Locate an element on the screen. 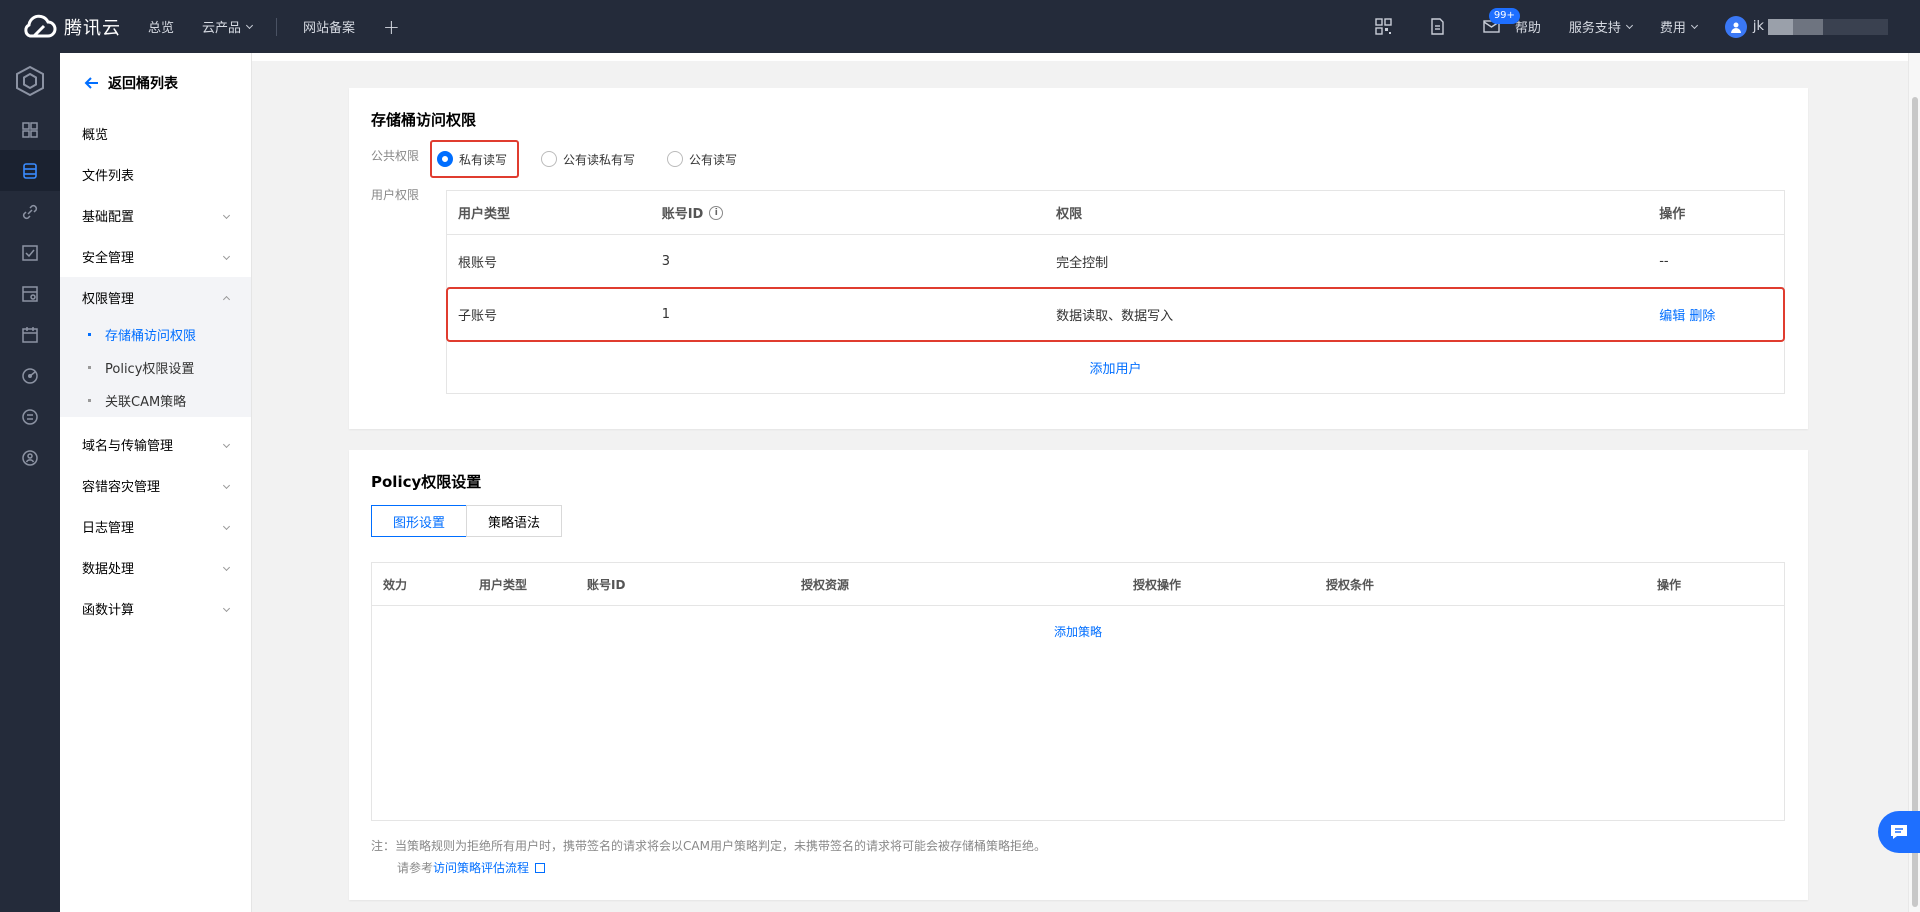 The width and height of the screenshot is (1920, 912). radio-label: 公有读写 is located at coordinates (713, 159).